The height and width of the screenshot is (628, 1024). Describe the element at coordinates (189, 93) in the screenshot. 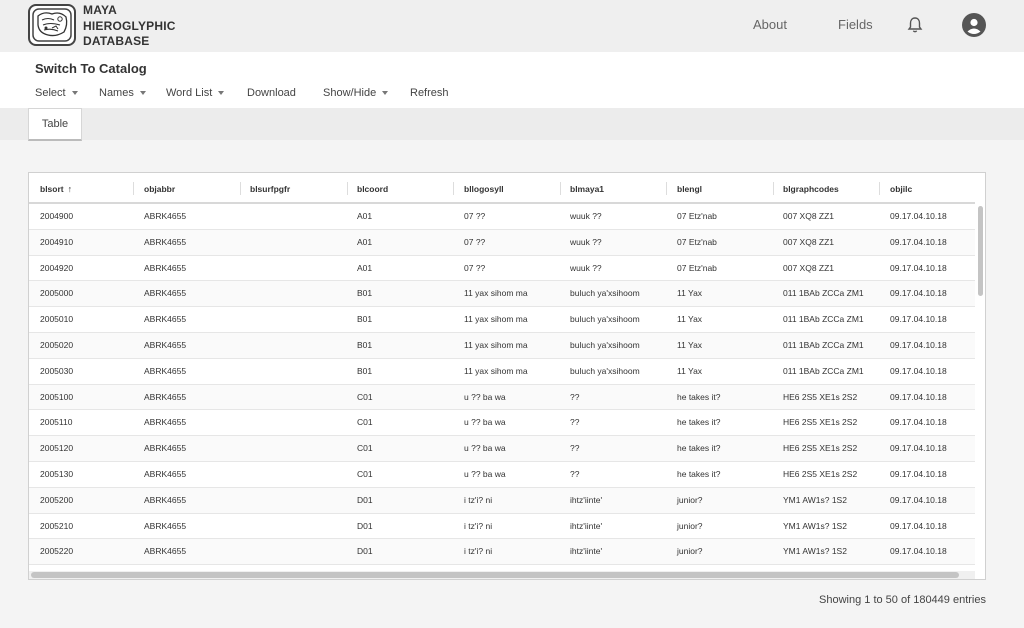

I see `word-list-menu-label: Word List` at that location.